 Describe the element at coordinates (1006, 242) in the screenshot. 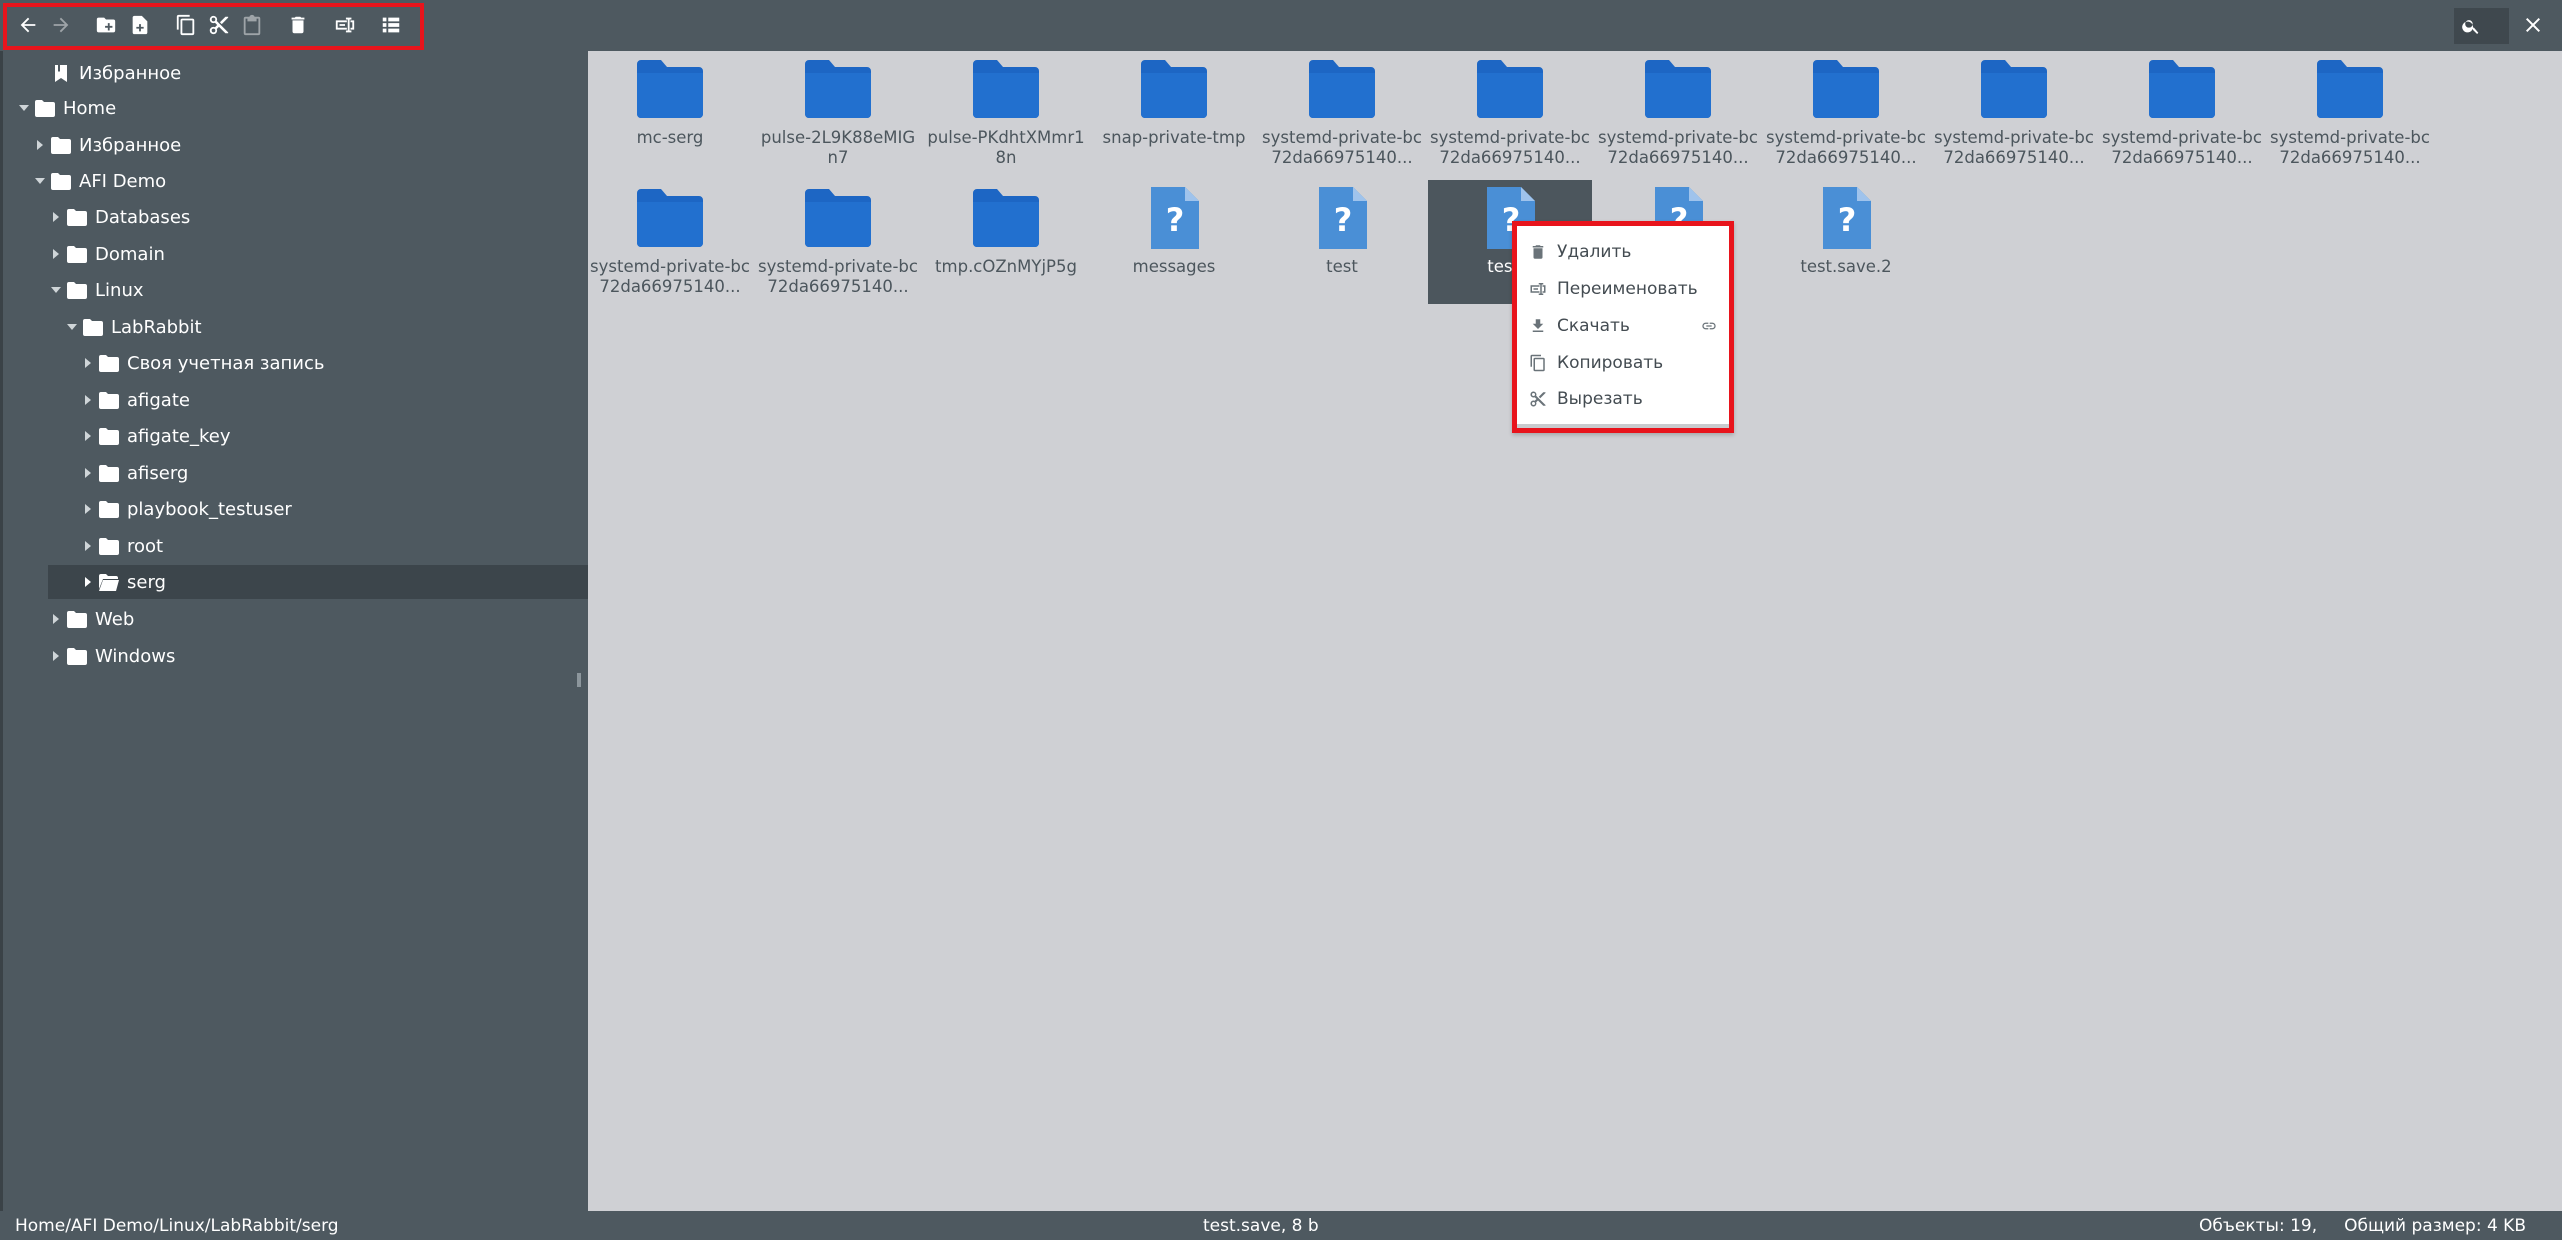

I see `folder-item: tmp.cOZnMYjP5g` at that location.